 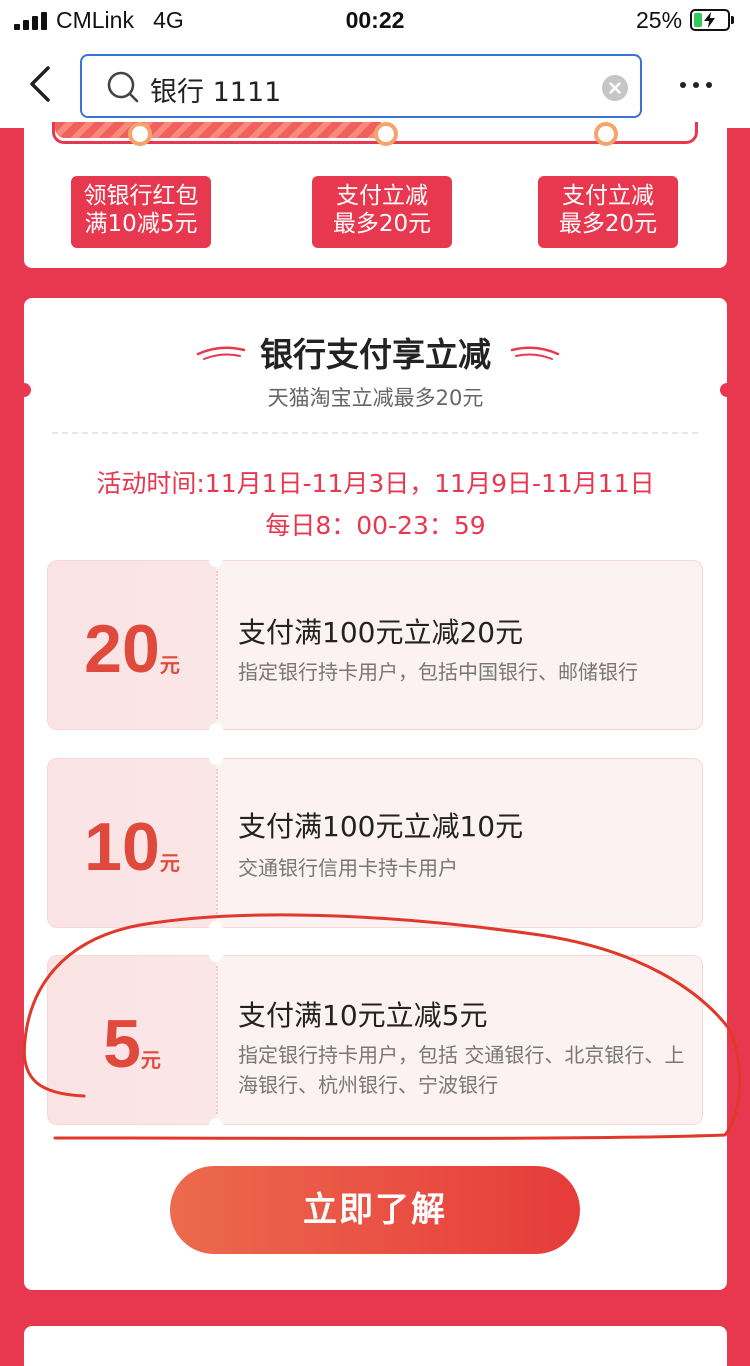 What do you see at coordinates (375, 1346) in the screenshot?
I see `next-card-edge` at bounding box center [375, 1346].